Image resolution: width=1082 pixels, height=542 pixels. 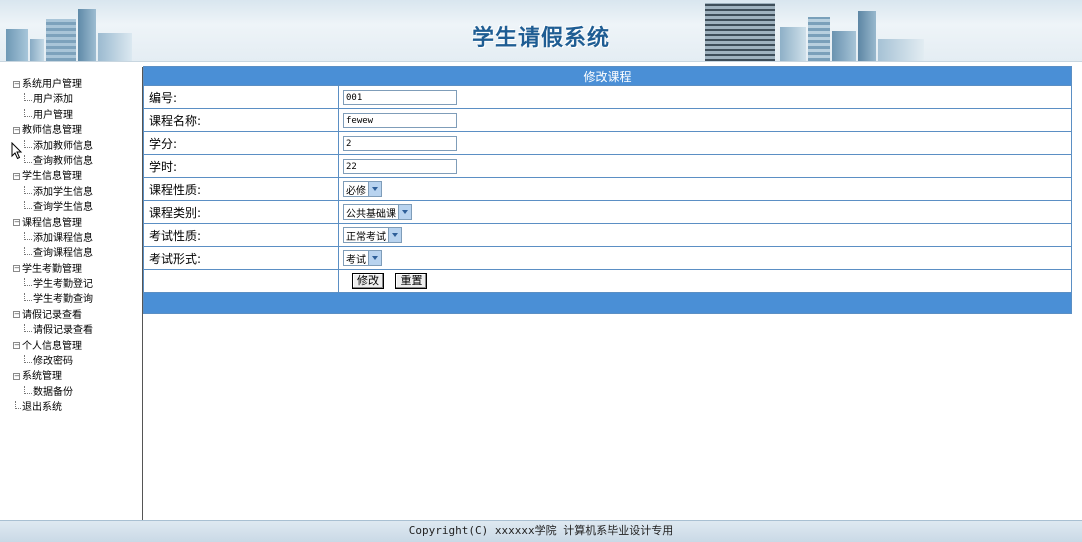 I want to click on sidebar-item-label: 退出系统, so click(x=42, y=408).